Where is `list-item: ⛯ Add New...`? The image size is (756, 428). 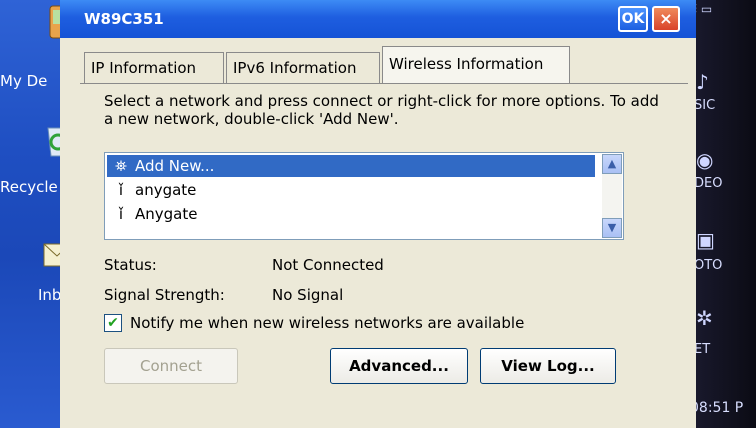 list-item: ⛯ Add New... is located at coordinates (351, 166).